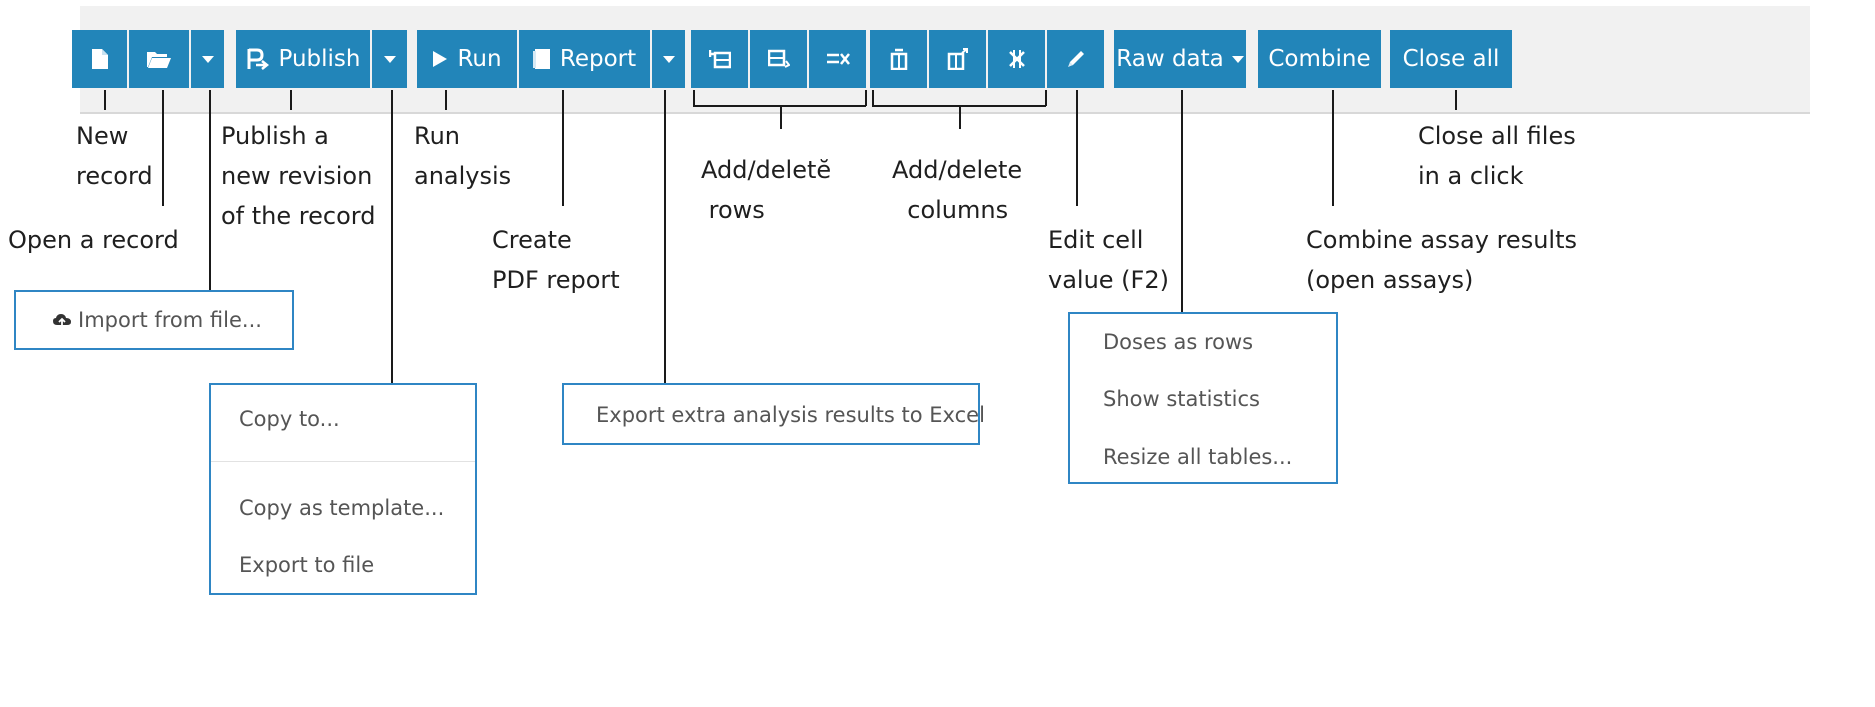  Describe the element at coordinates (1170, 59) in the screenshot. I see `raw-data-label: Raw data` at that location.